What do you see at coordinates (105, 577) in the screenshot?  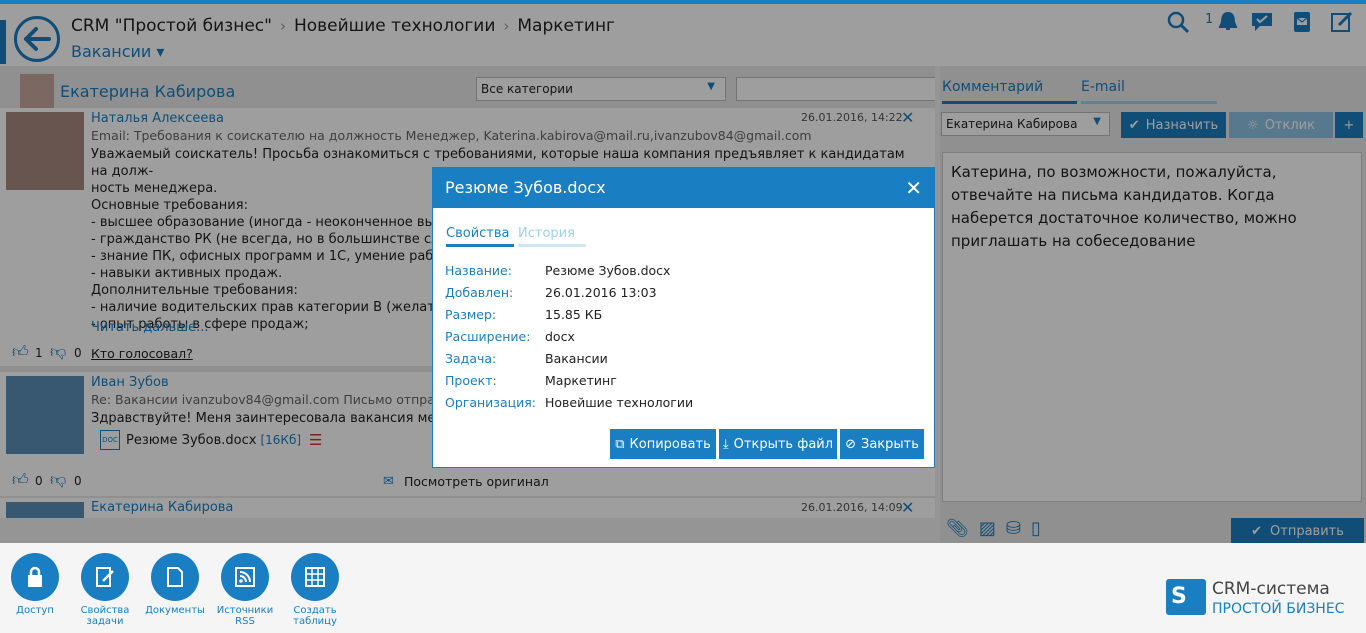 I see `edit-doc-icon` at bounding box center [105, 577].